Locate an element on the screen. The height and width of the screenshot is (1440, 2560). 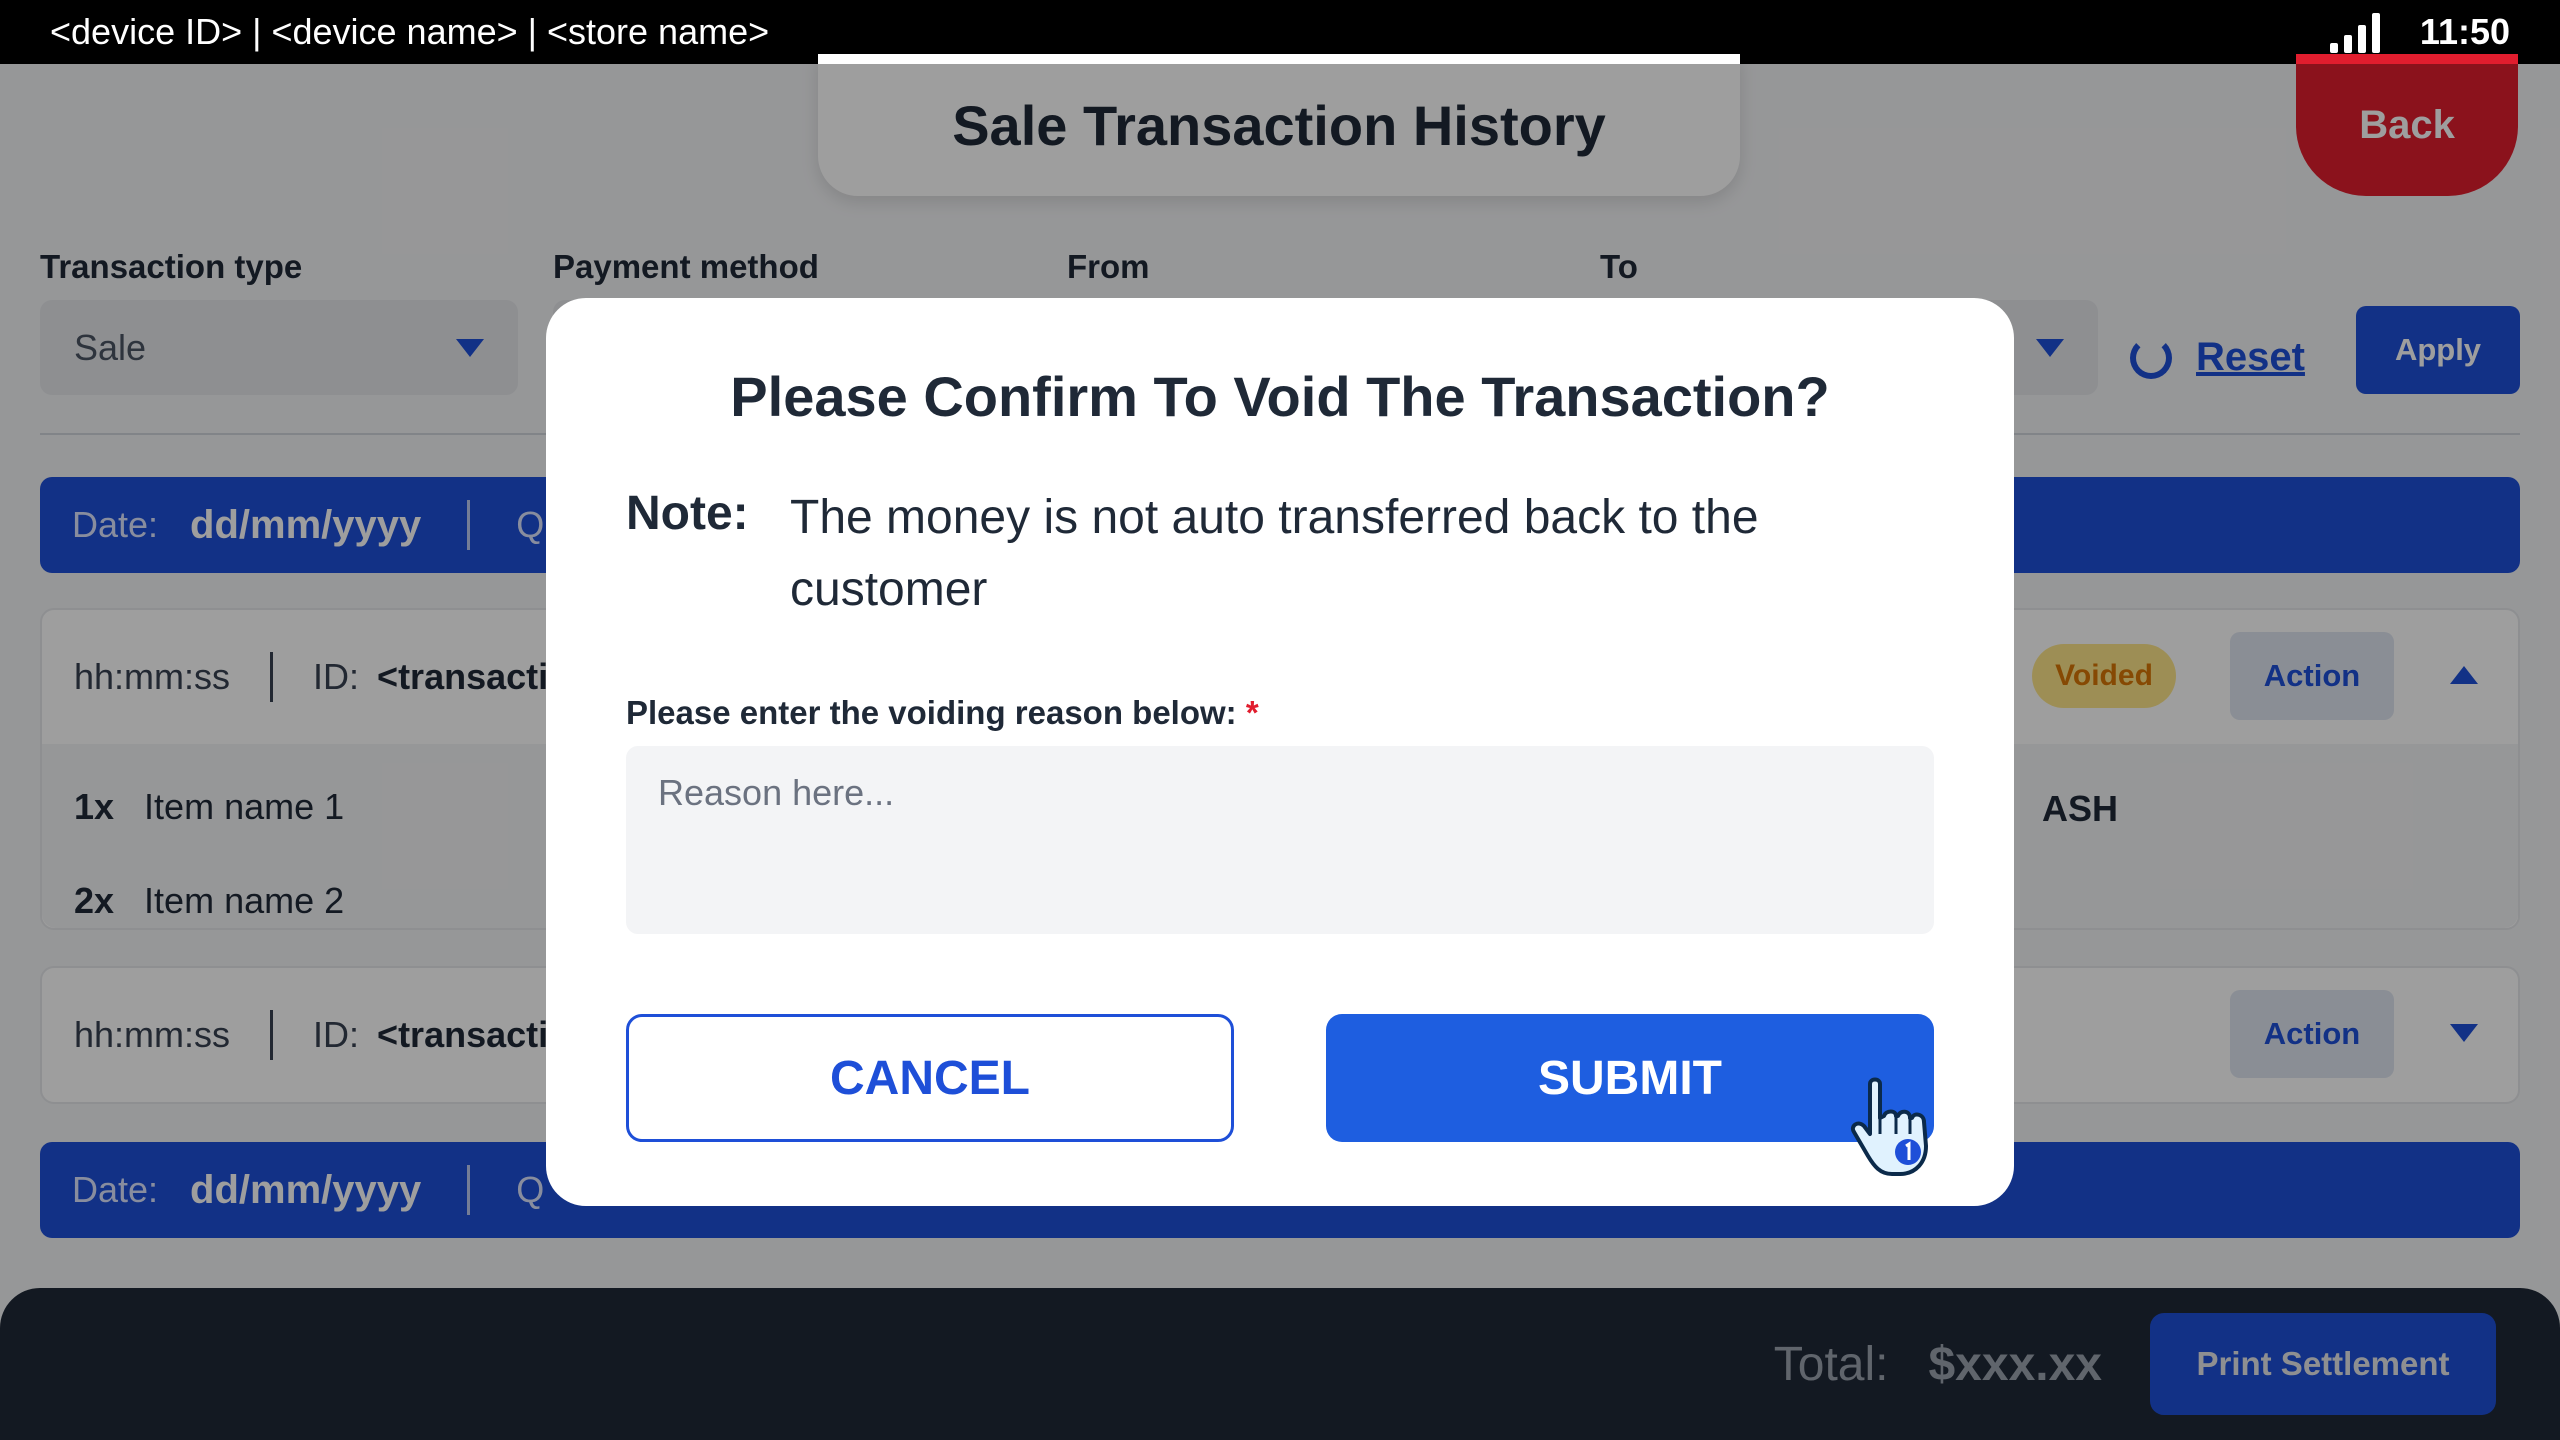
submit-button: SUBMIT is located at coordinates (1630, 1078).